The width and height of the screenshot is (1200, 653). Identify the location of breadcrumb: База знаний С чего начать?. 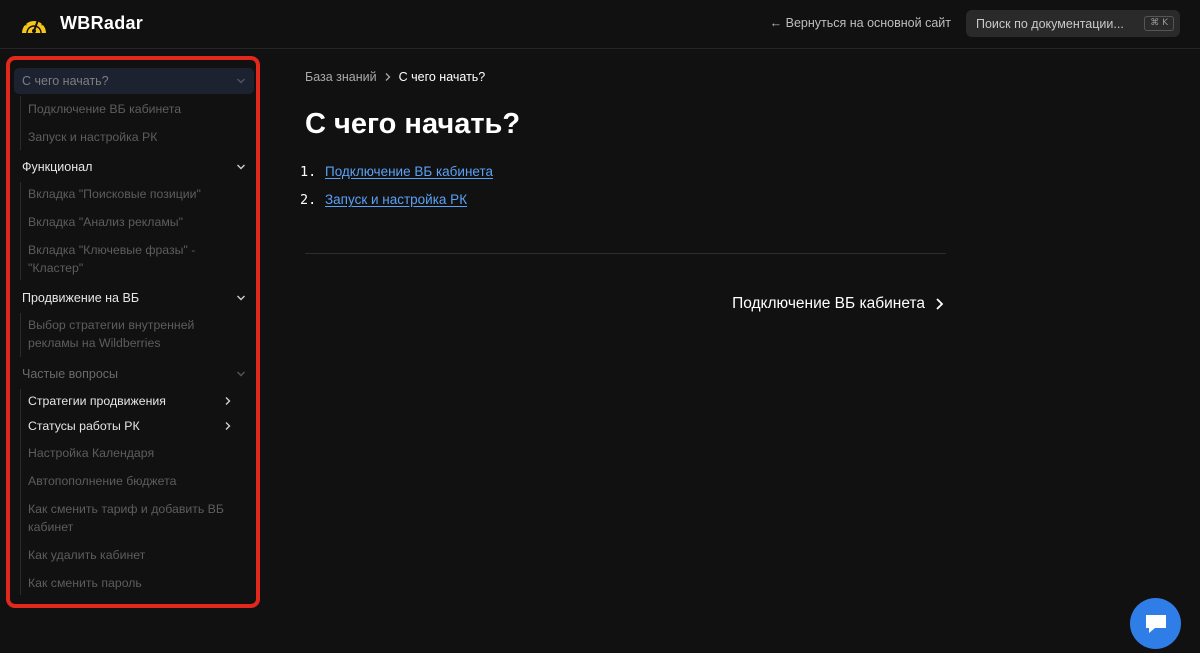
(395, 77).